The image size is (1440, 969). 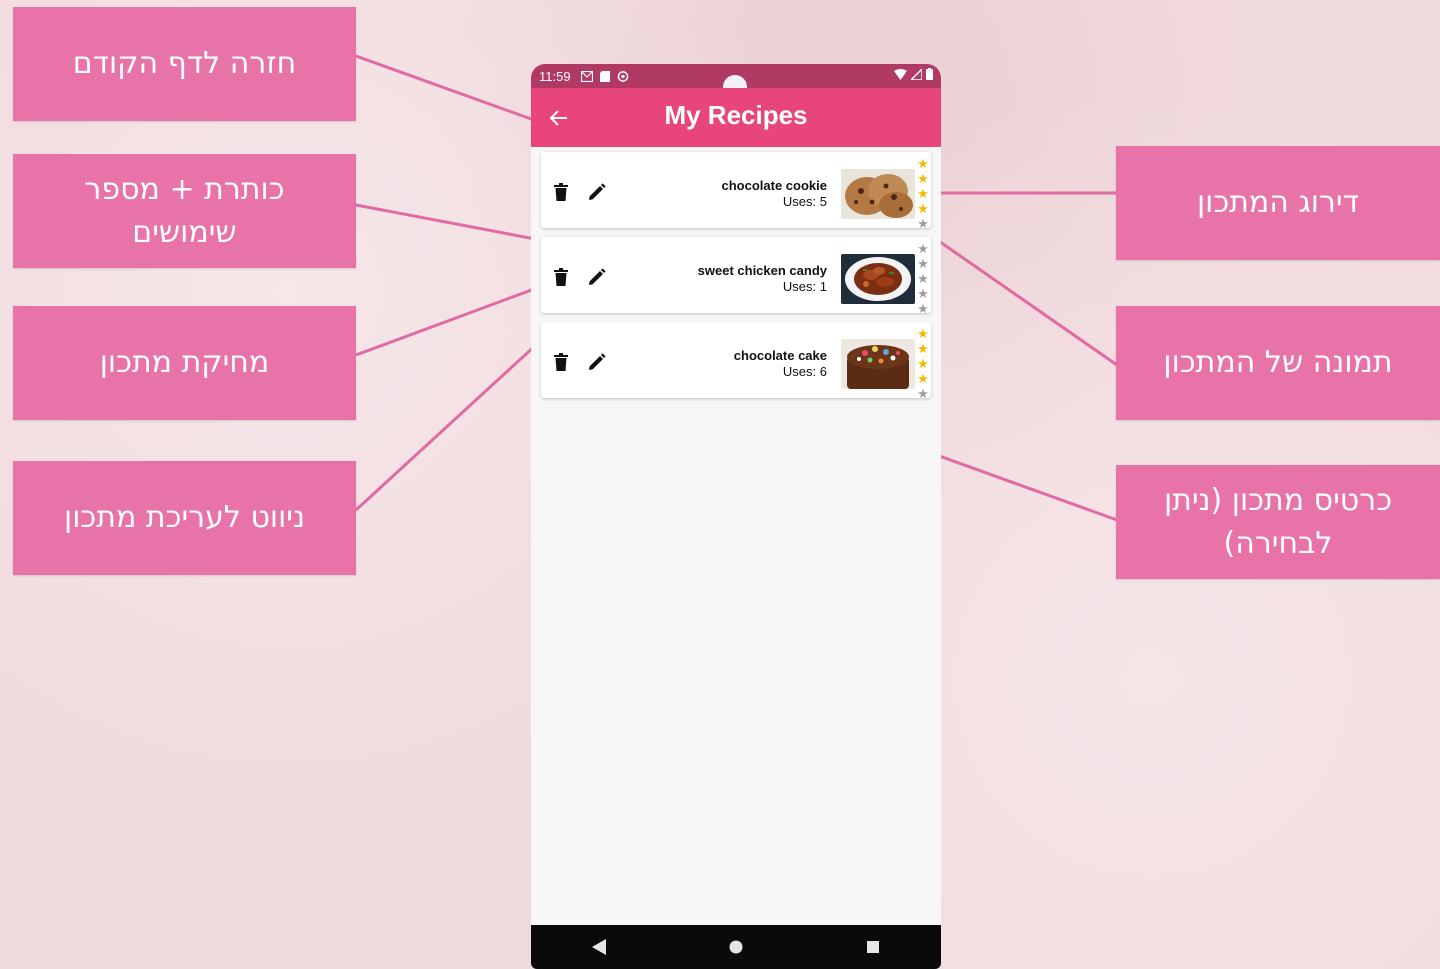 What do you see at coordinates (873, 947) in the screenshot?
I see `nav-recents-icon` at bounding box center [873, 947].